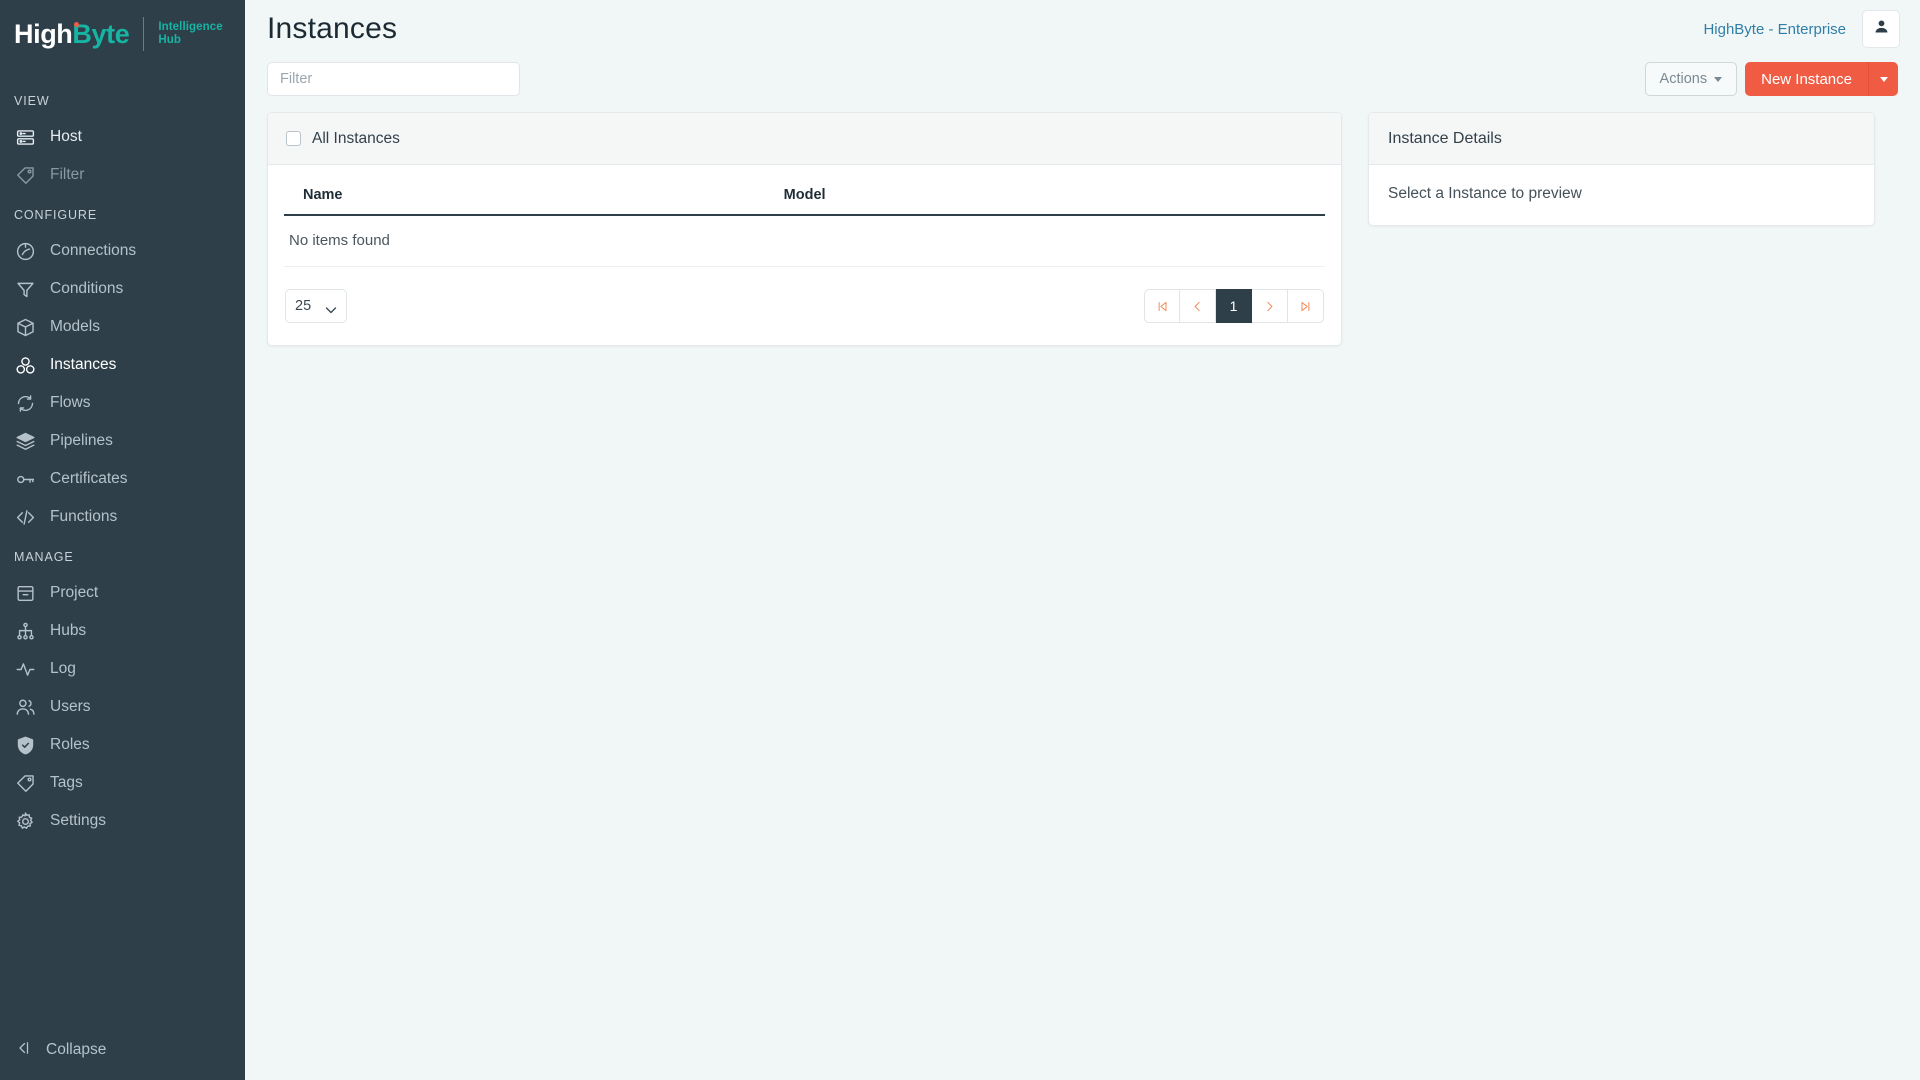 This screenshot has width=1920, height=1080. I want to click on sidebar-item-tags: Tags, so click(122, 783).